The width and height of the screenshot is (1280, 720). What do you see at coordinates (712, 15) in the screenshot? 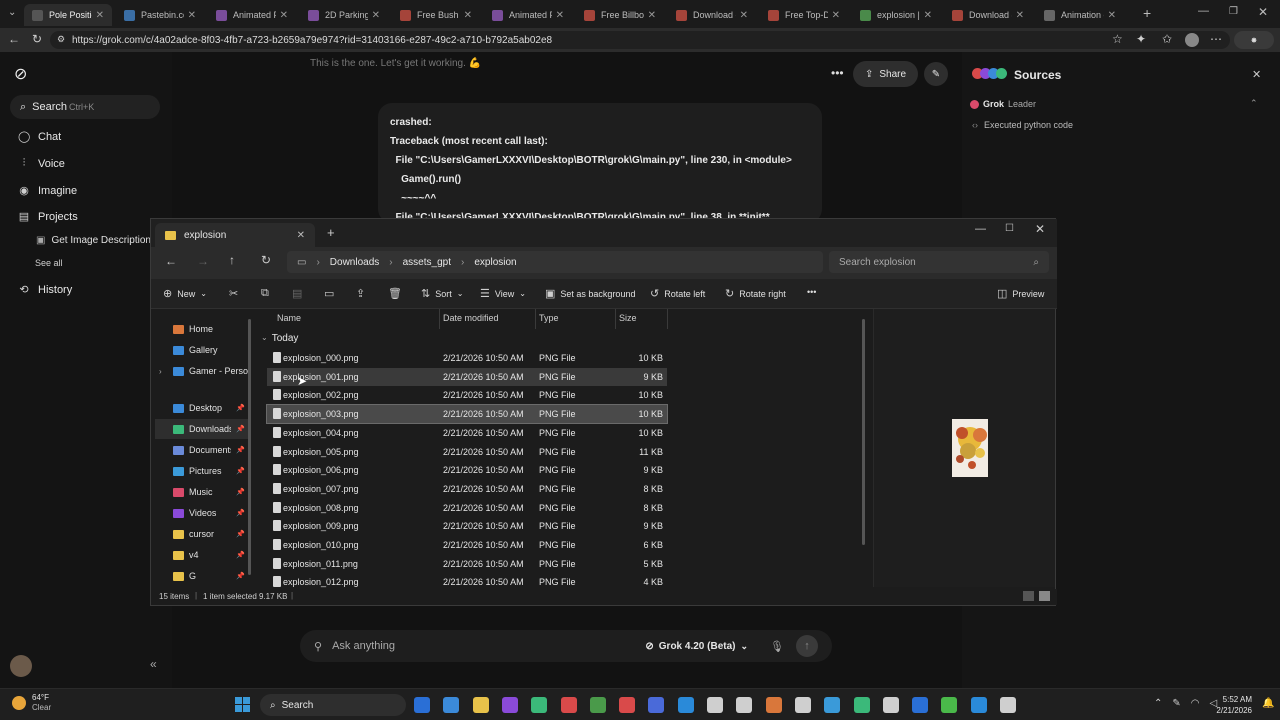
I see `browser-tab: Download - Cr ✕` at bounding box center [712, 15].